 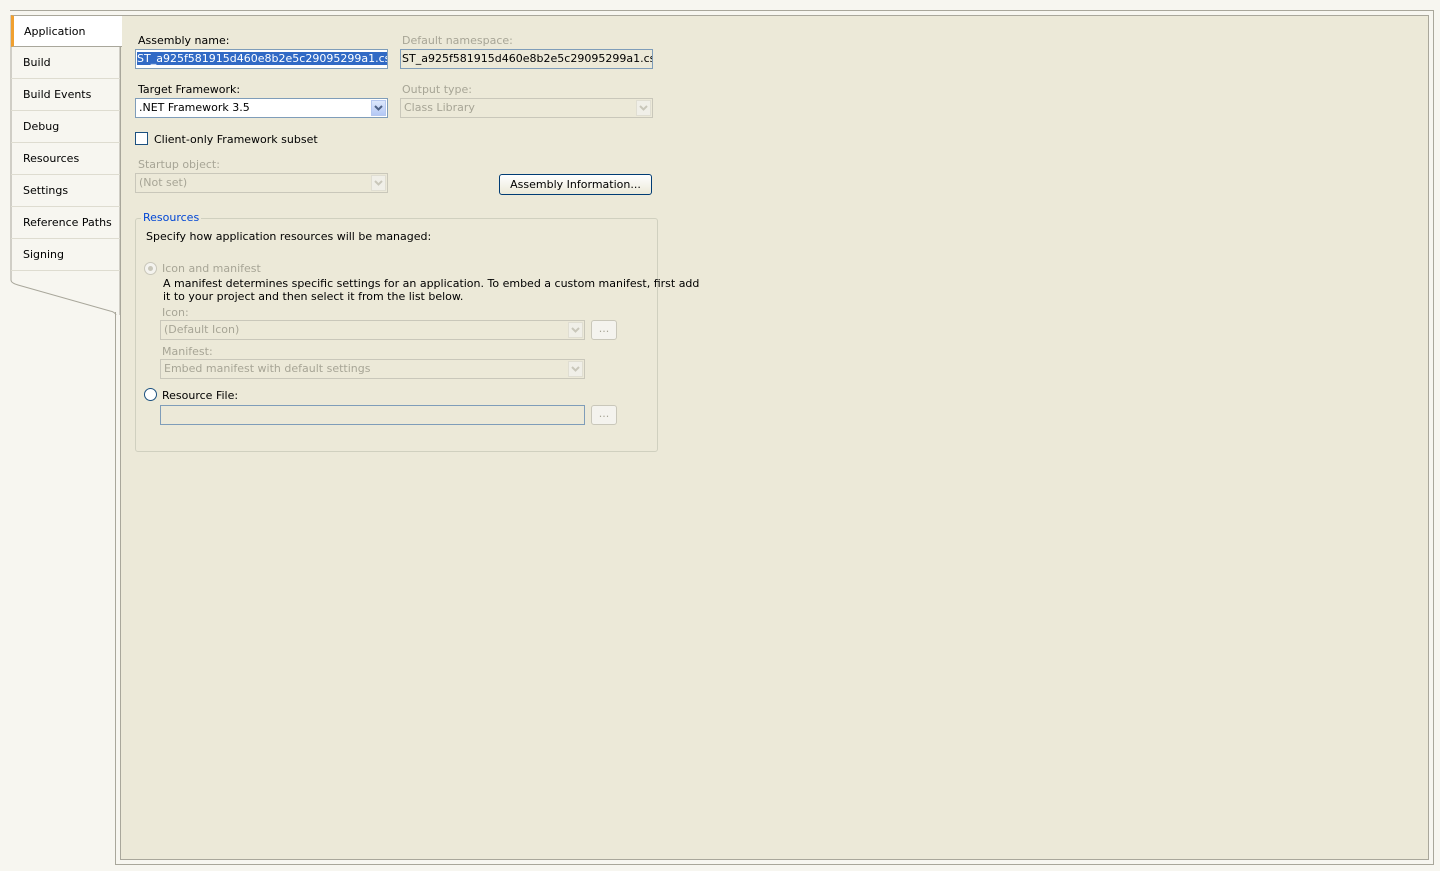 I want to click on tab-resources: Resources, so click(x=66, y=159).